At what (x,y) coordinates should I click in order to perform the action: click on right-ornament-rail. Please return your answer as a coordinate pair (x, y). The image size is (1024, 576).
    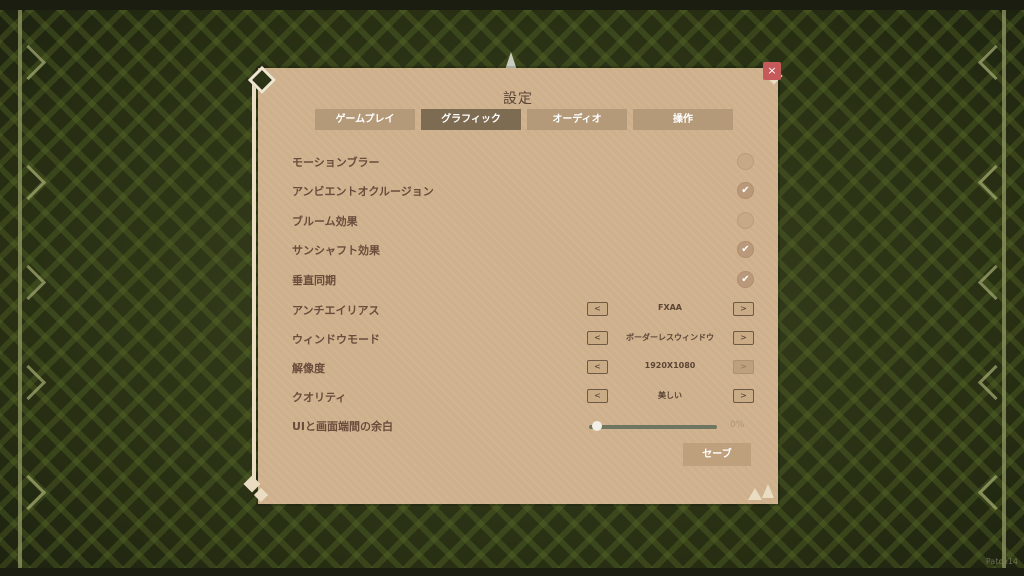
    Looking at the image, I should click on (996, 289).